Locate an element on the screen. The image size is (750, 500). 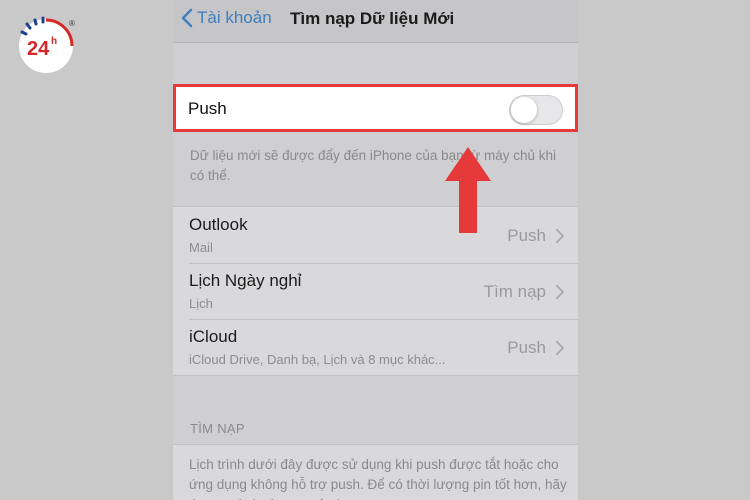
logo-text: 24 is located at coordinates (38, 49).